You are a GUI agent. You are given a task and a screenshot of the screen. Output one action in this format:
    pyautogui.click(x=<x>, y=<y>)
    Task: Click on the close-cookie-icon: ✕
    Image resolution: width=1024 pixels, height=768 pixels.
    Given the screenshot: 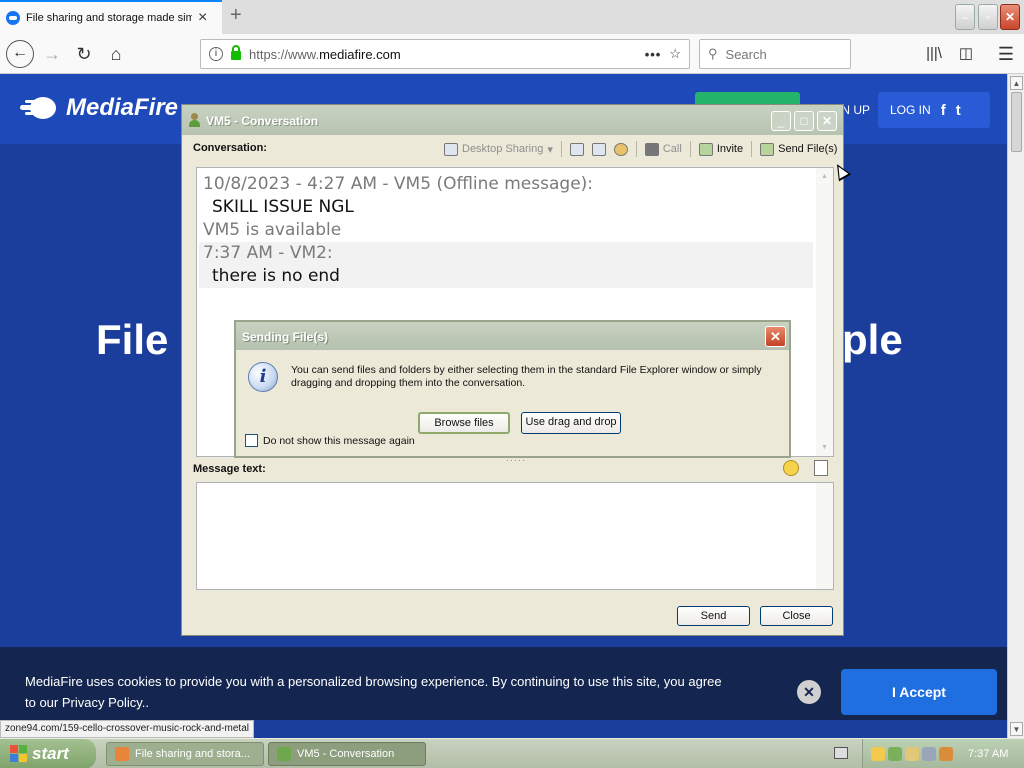 What is the action you would take?
    pyautogui.click(x=809, y=692)
    